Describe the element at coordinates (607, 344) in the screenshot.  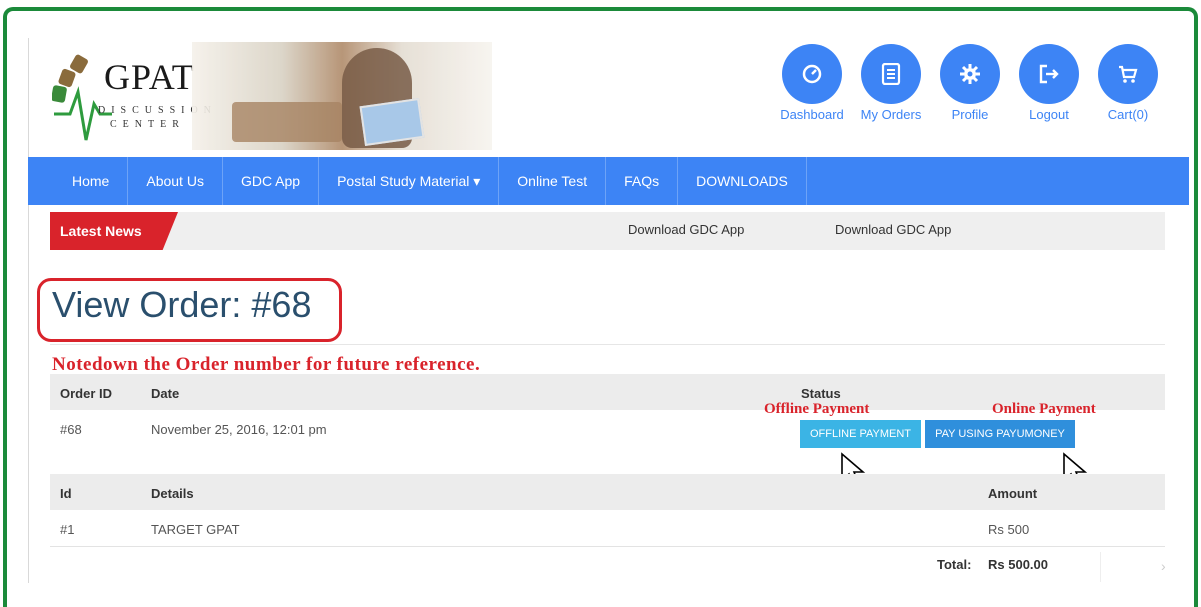
I see `title-divider` at that location.